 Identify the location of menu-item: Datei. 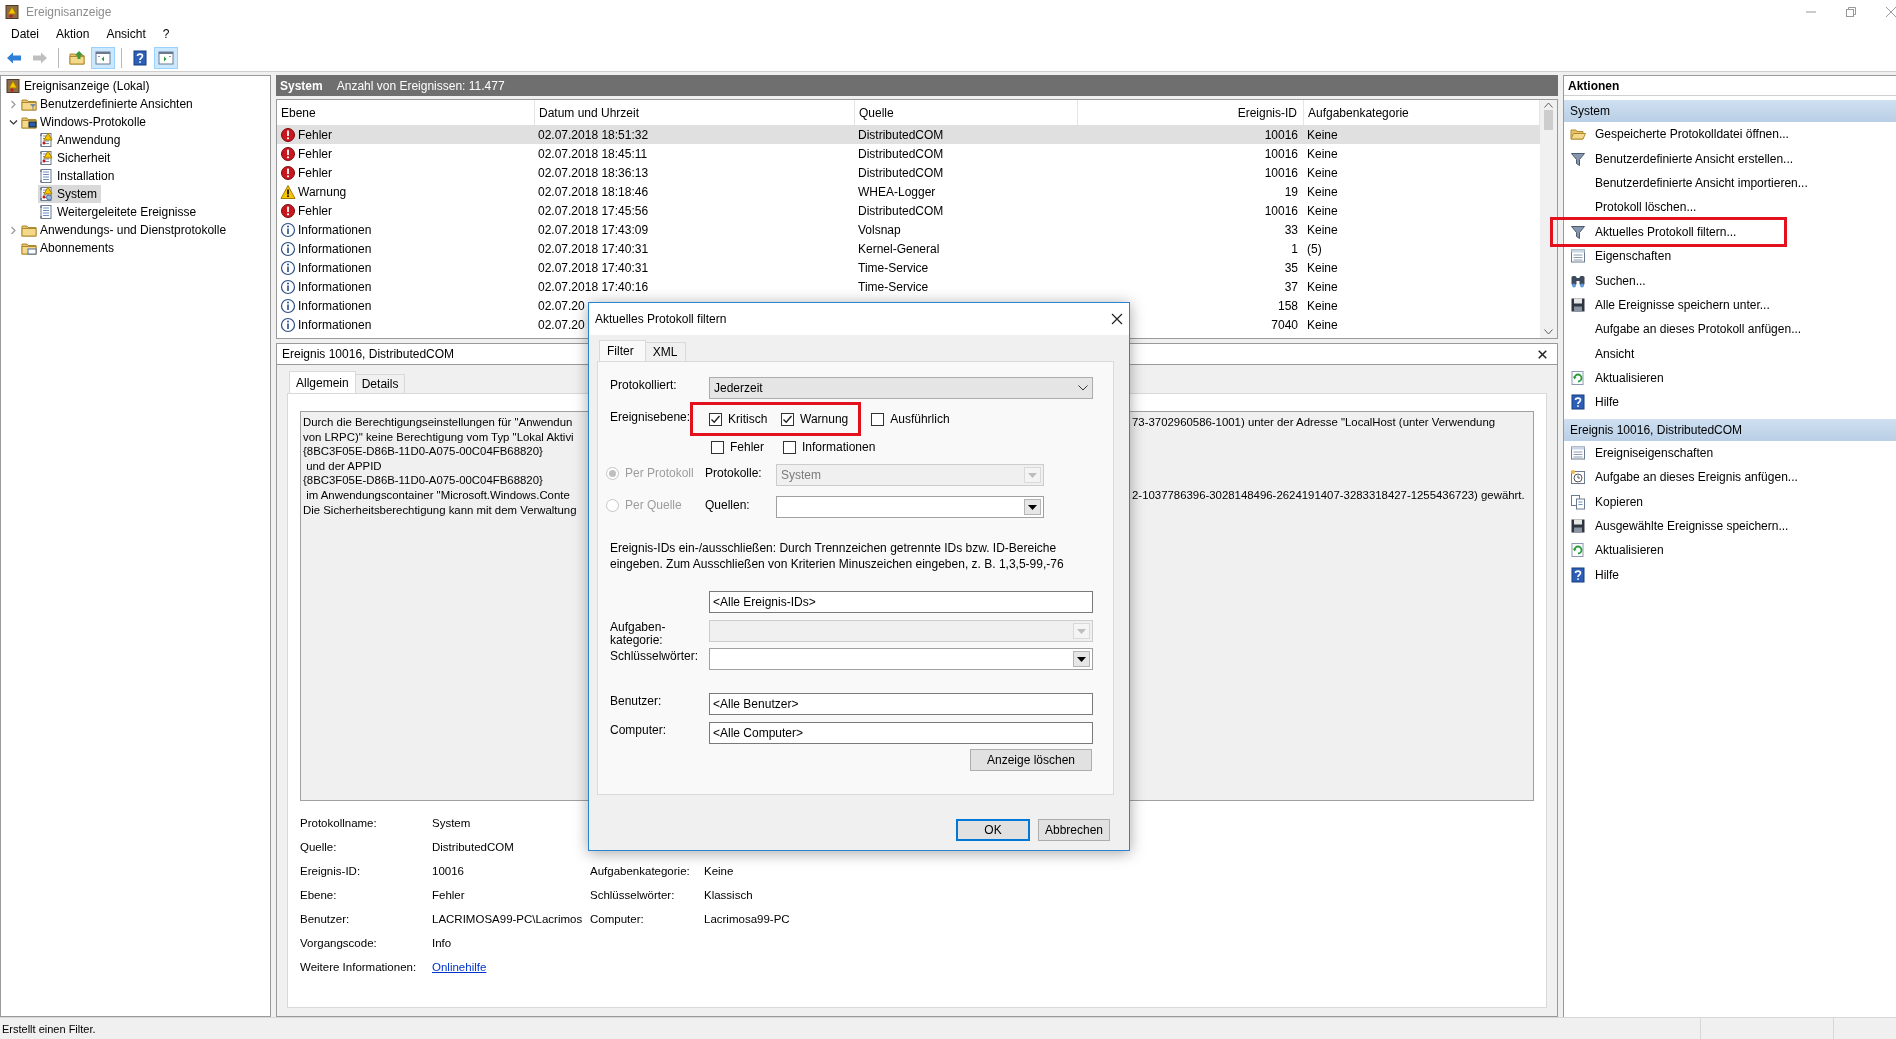
(25, 34).